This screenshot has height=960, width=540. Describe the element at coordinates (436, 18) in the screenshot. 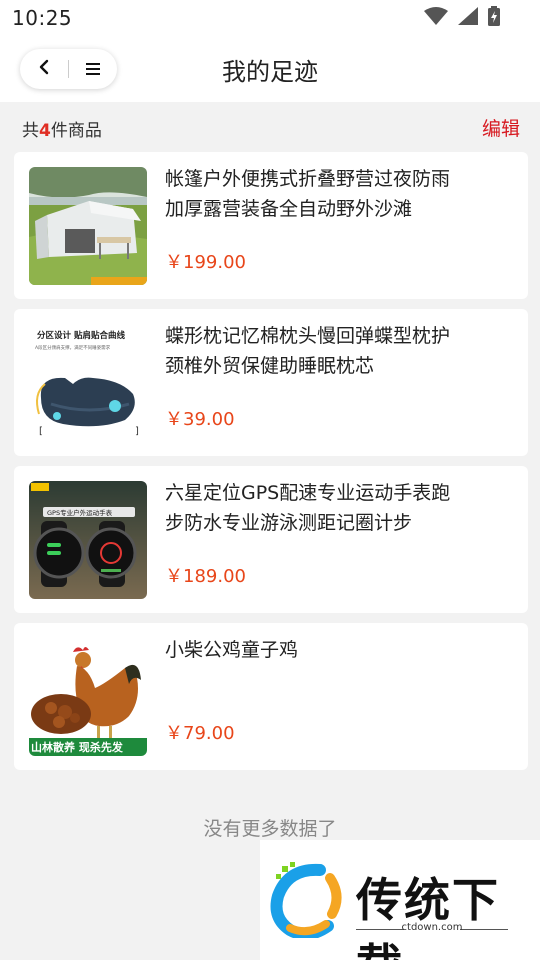

I see `wifi-icon` at that location.